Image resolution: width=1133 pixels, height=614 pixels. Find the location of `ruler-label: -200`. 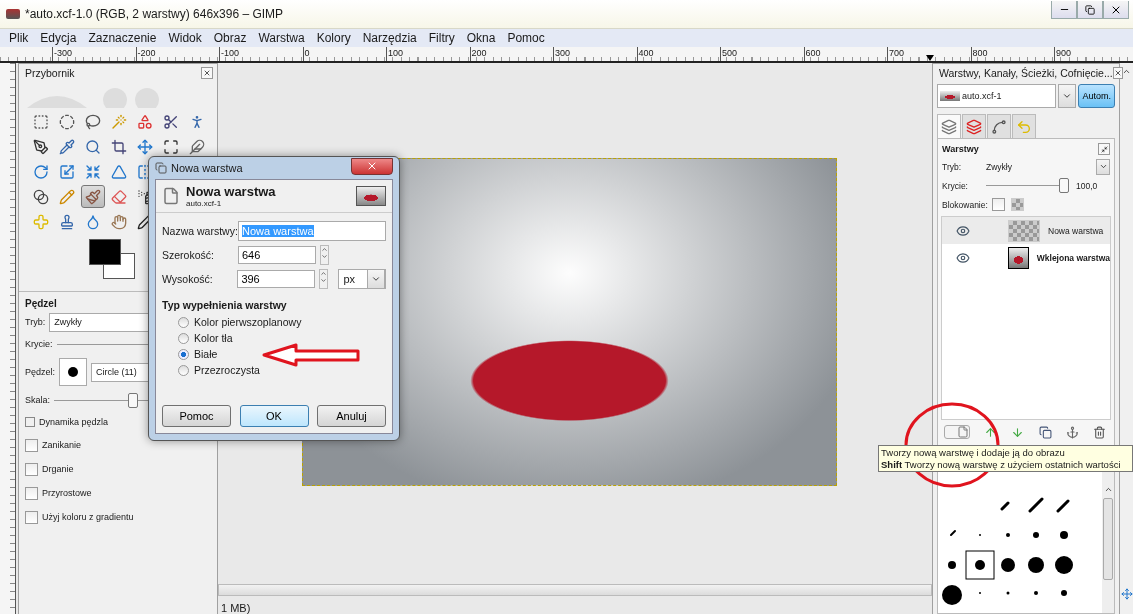

ruler-label: -200 is located at coordinates (177, 54).